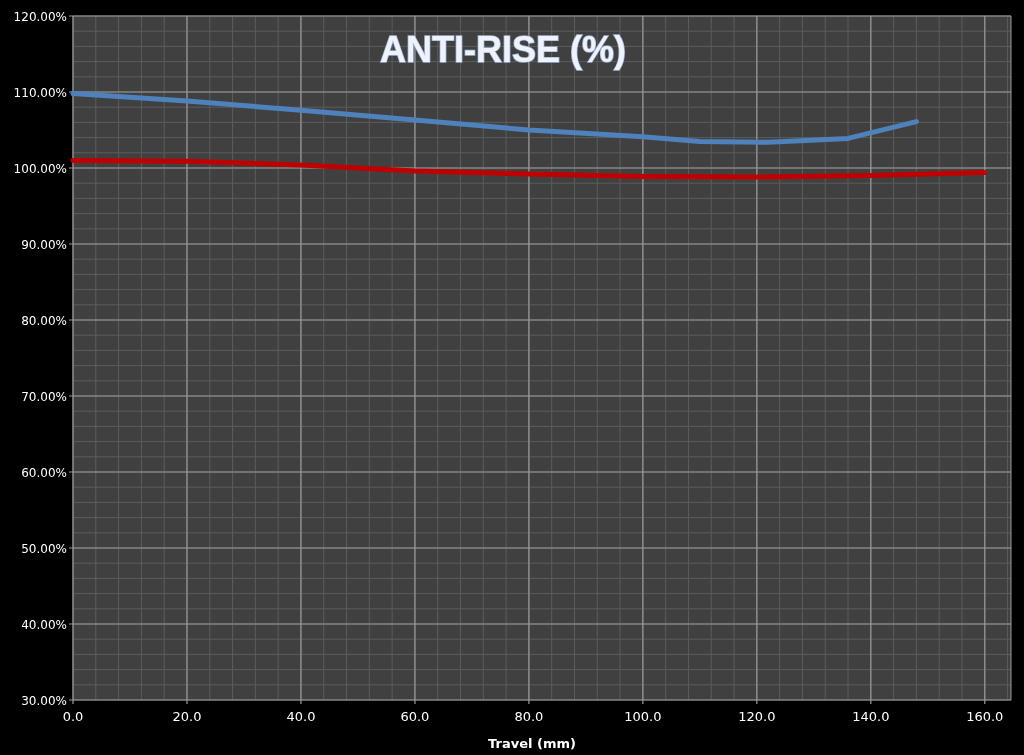 The image size is (1024, 755). What do you see at coordinates (40, 93) in the screenshot?
I see `y-axis-label: 110.00%` at bounding box center [40, 93].